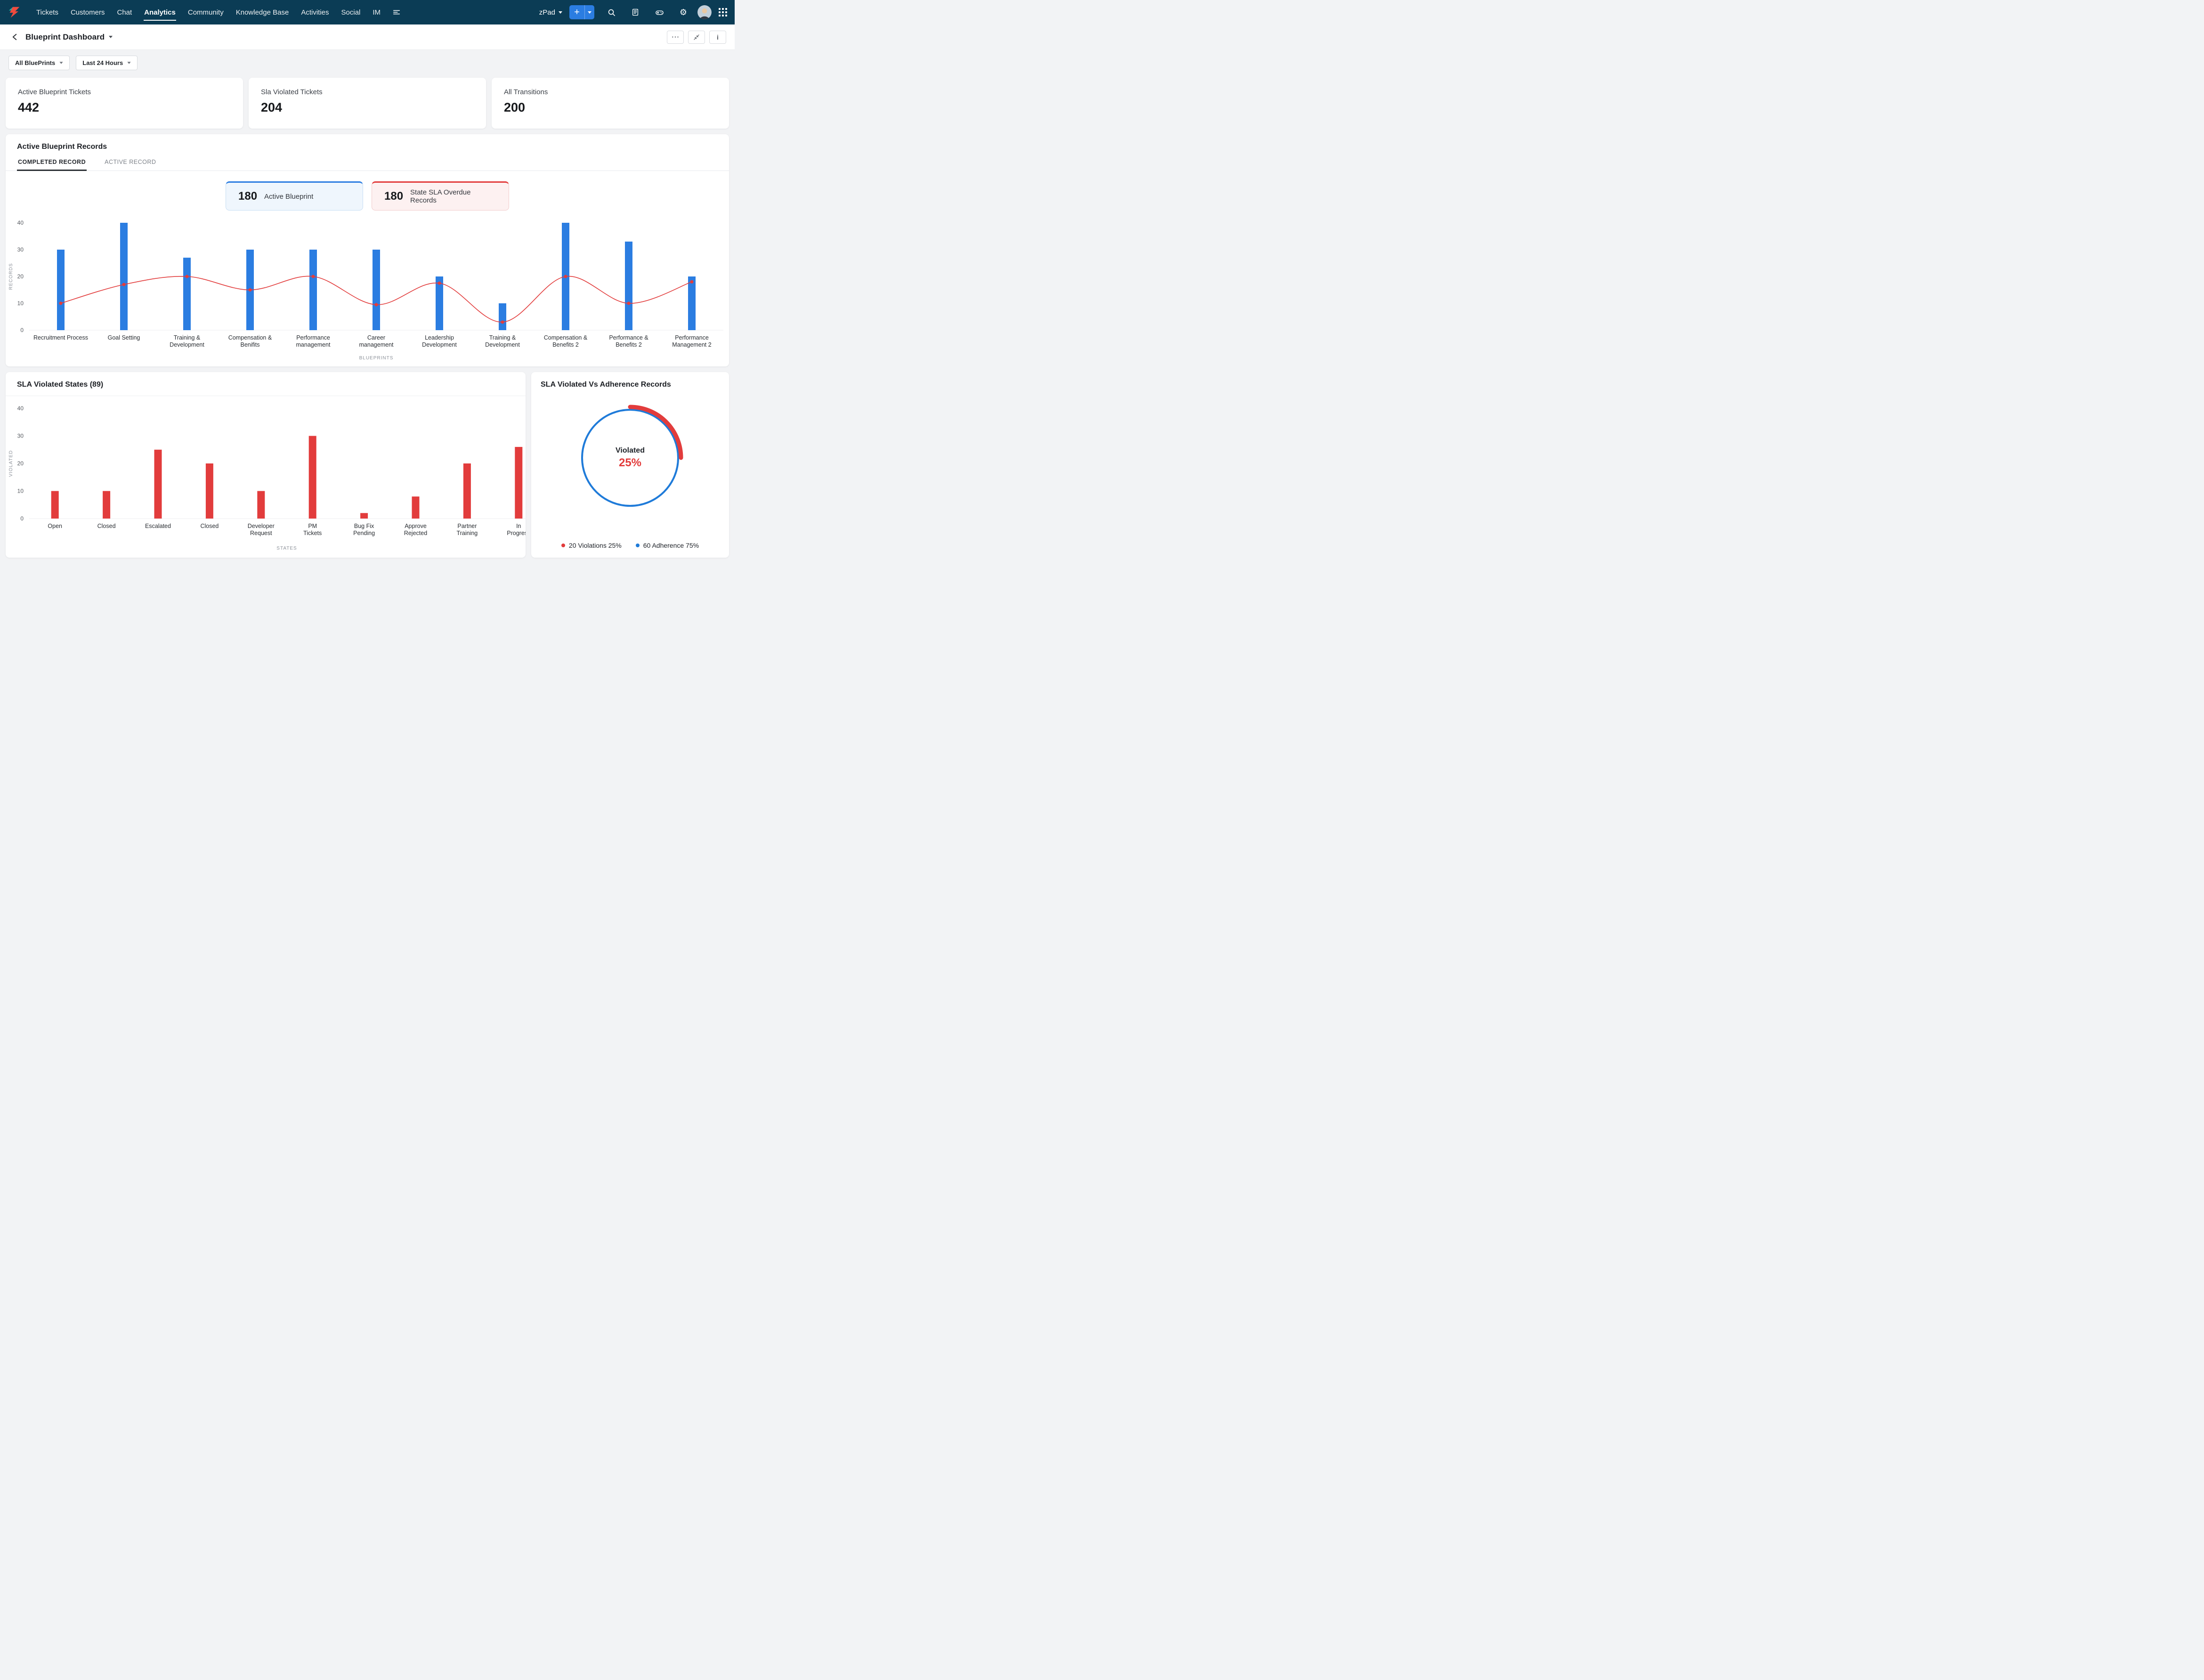 The height and width of the screenshot is (1680, 2204). I want to click on avatar-image, so click(705, 12).